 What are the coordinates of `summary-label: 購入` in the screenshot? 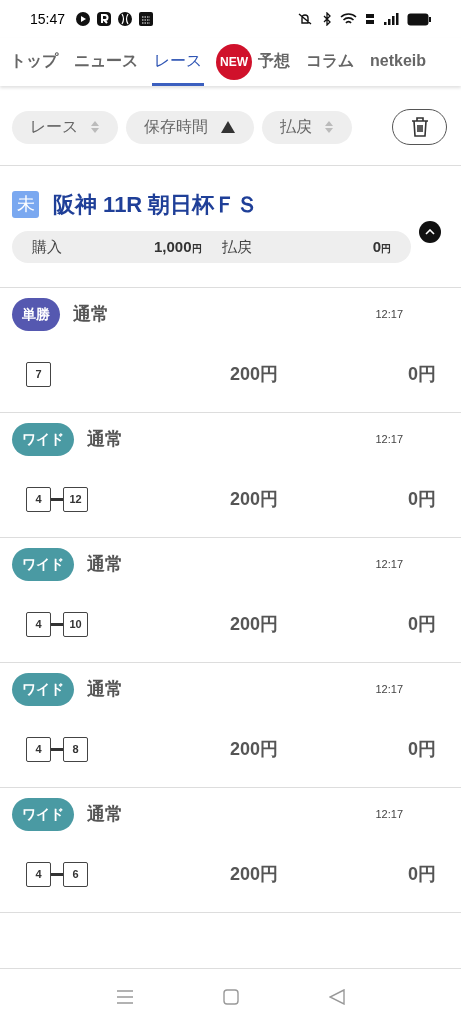 It's located at (47, 246).